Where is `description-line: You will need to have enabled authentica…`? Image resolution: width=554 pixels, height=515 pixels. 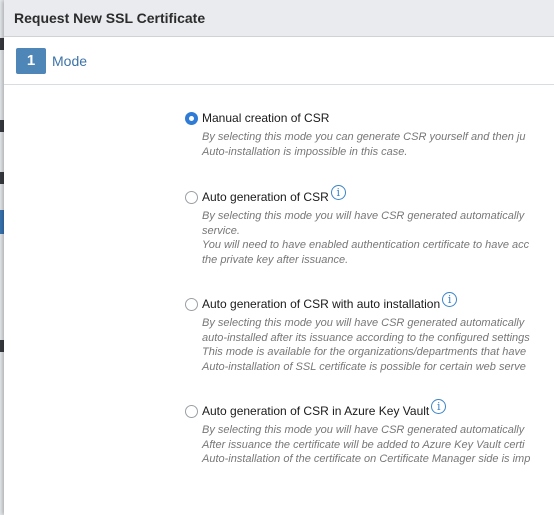 description-line: You will need to have enabled authentica… is located at coordinates (366, 245).